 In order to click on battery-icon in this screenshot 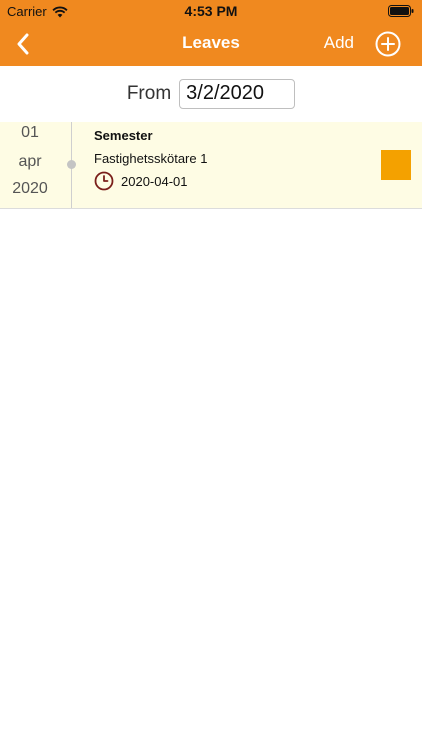, I will do `click(401, 11)`.